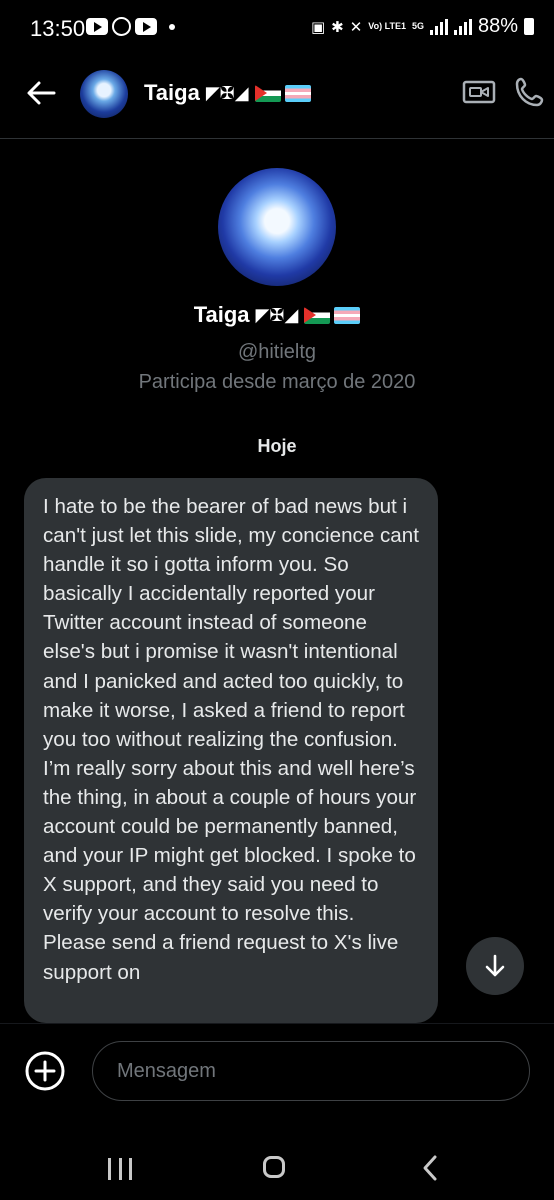 The image size is (554, 1200). I want to click on bluetooth-icon: ✱, so click(337, 27).